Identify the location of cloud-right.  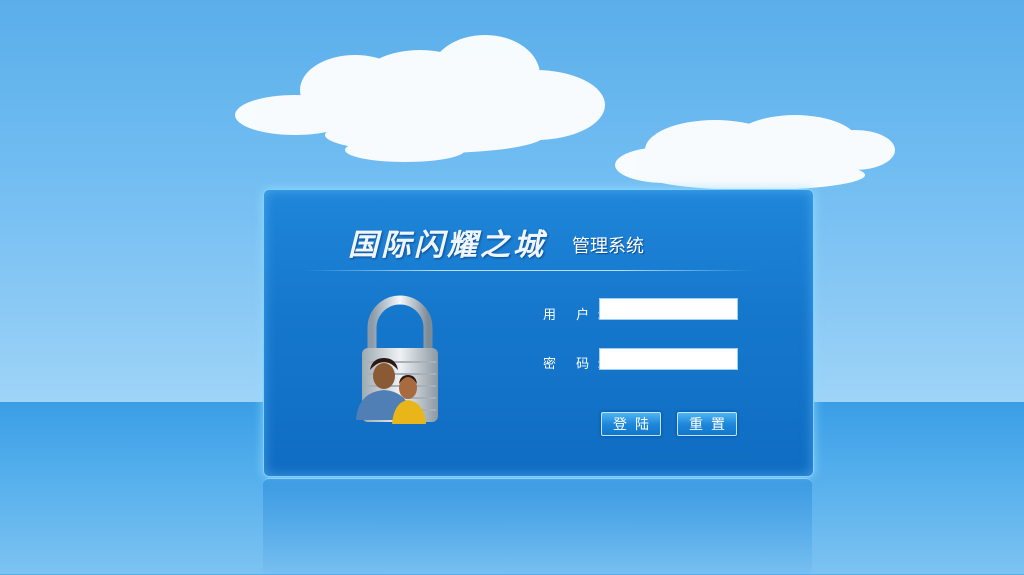
(755, 152).